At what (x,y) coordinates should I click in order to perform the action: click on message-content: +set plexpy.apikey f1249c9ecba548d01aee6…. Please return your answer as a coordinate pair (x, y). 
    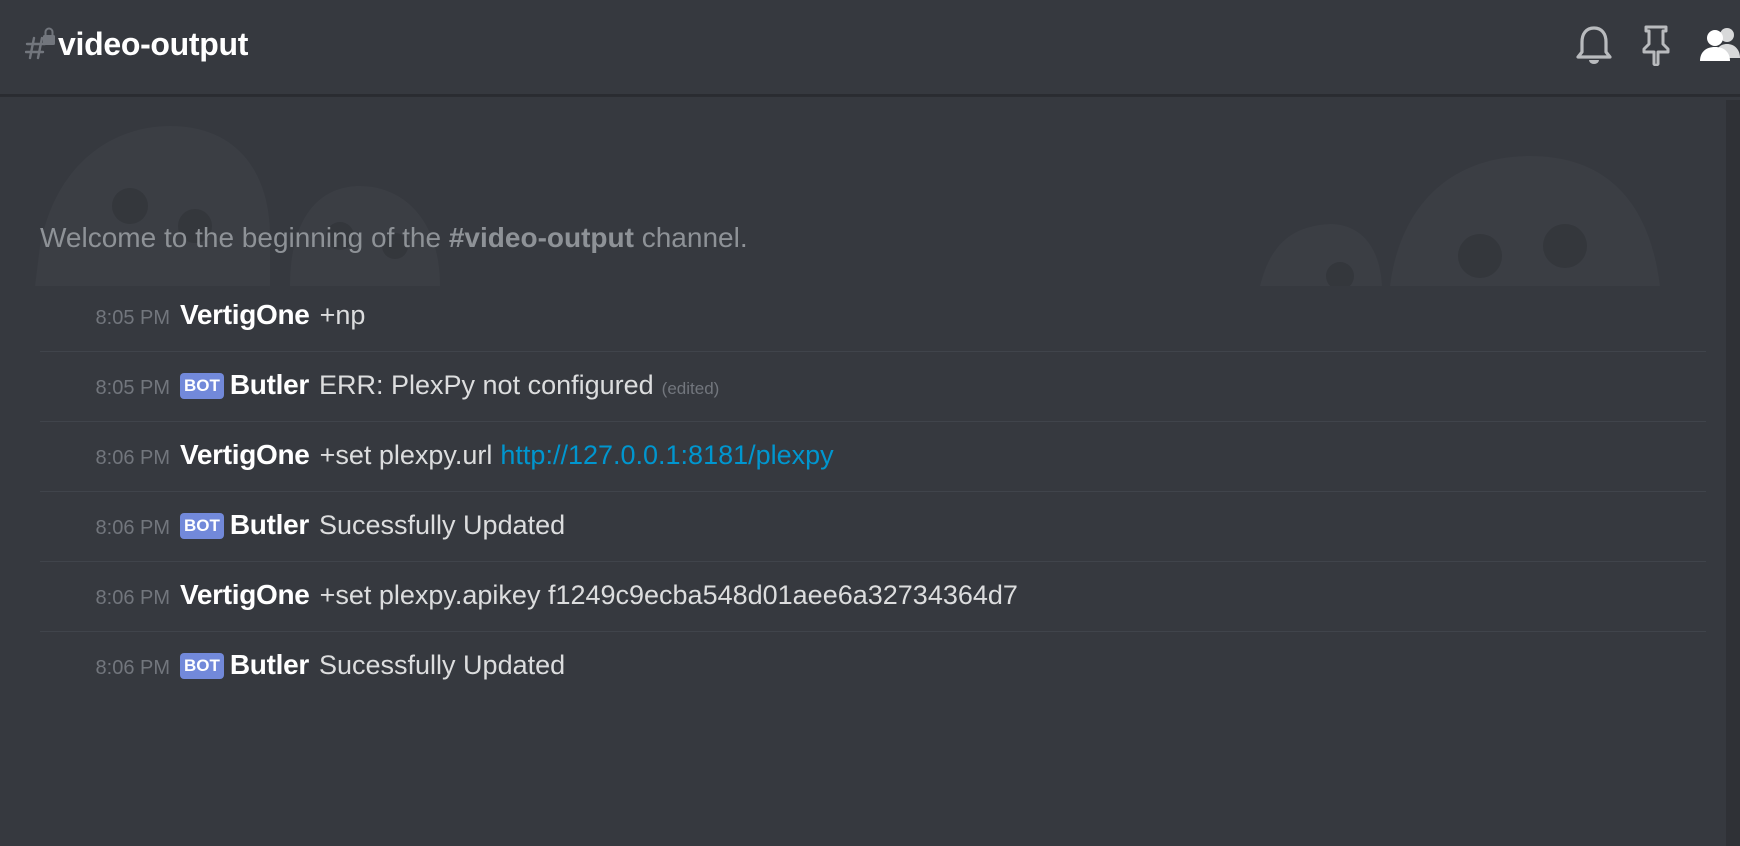
    Looking at the image, I should click on (668, 595).